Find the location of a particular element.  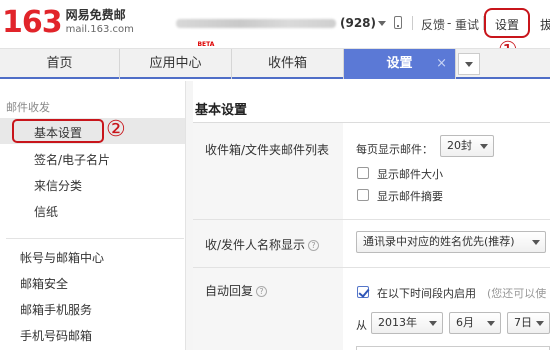

from-label: 从 is located at coordinates (361, 325).